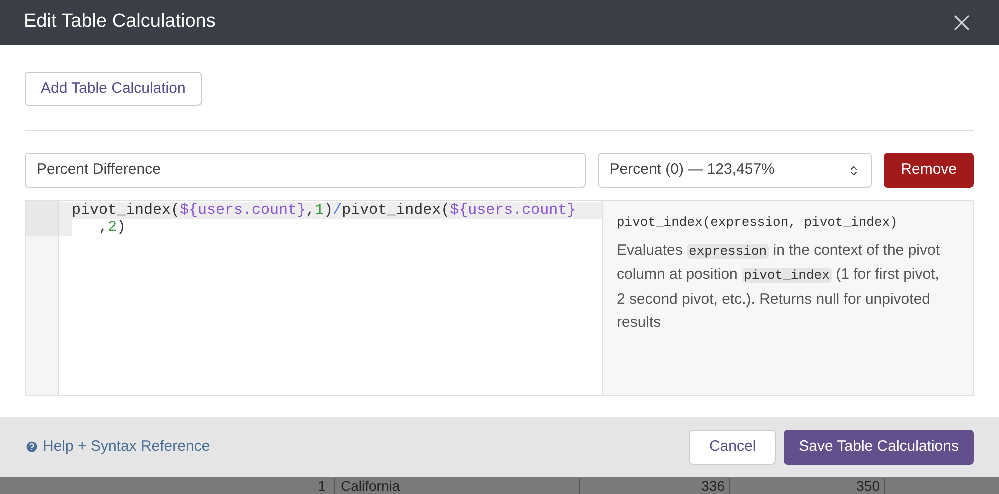 This screenshot has height=494, width=999. I want to click on function-description: Evaluates expression in the context of the pivot column at position pivot_index (1 for first pivot, 2 second pivot, etc.). Returns null for unpivoted results, so click(779, 286).